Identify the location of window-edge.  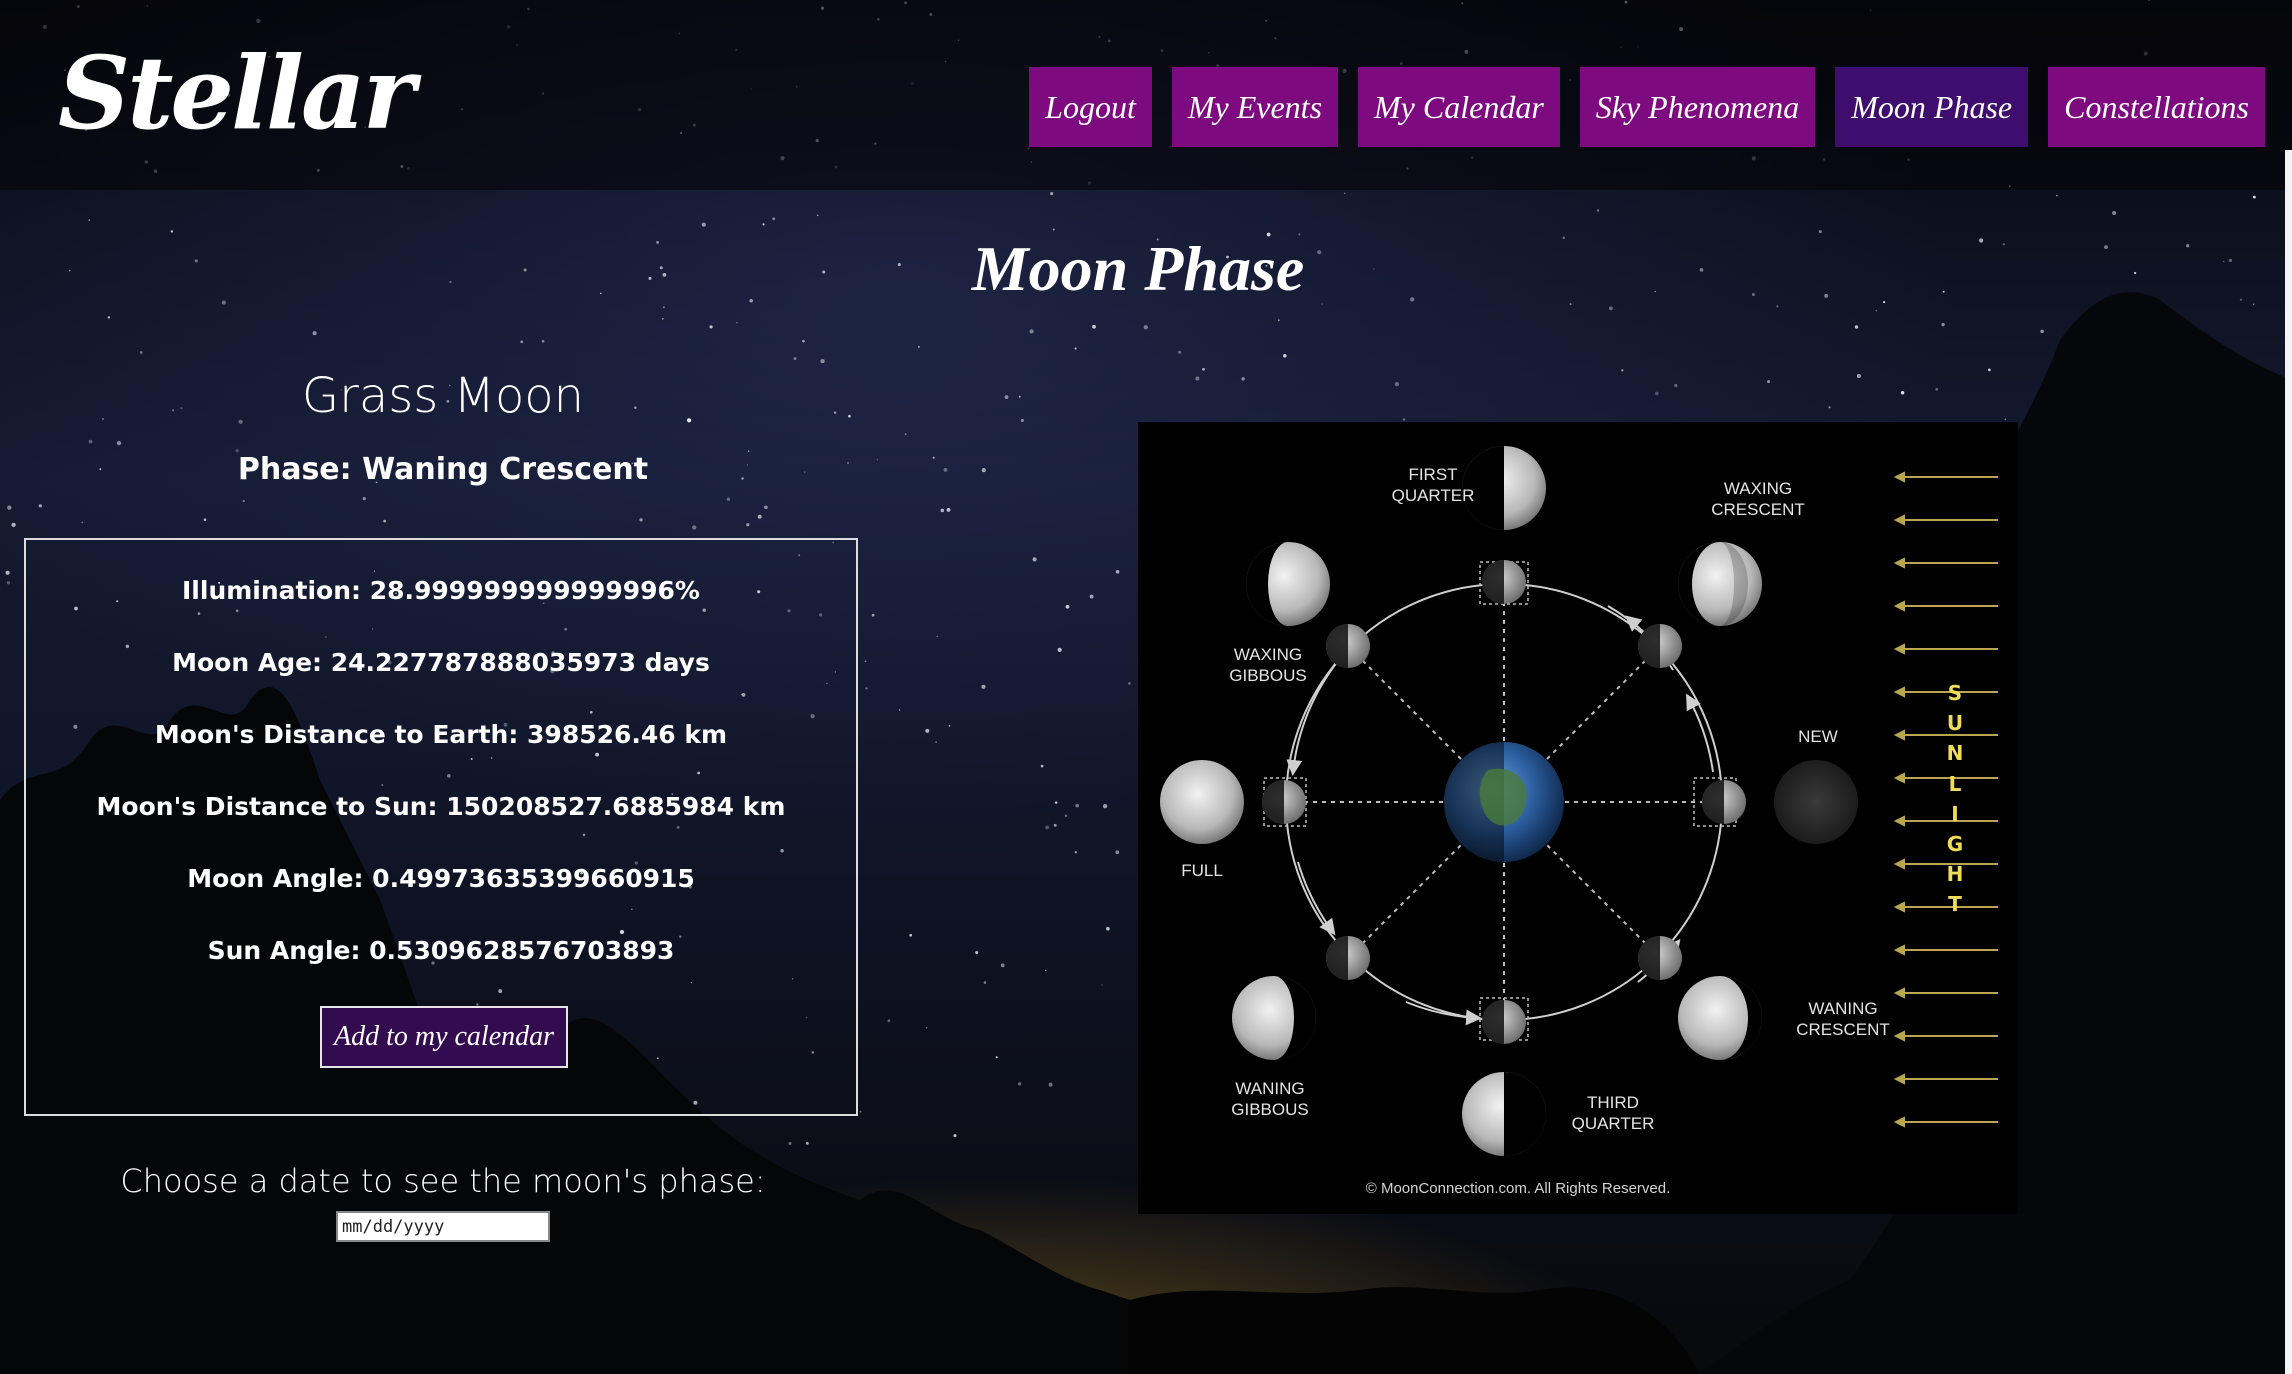
(2288, 762).